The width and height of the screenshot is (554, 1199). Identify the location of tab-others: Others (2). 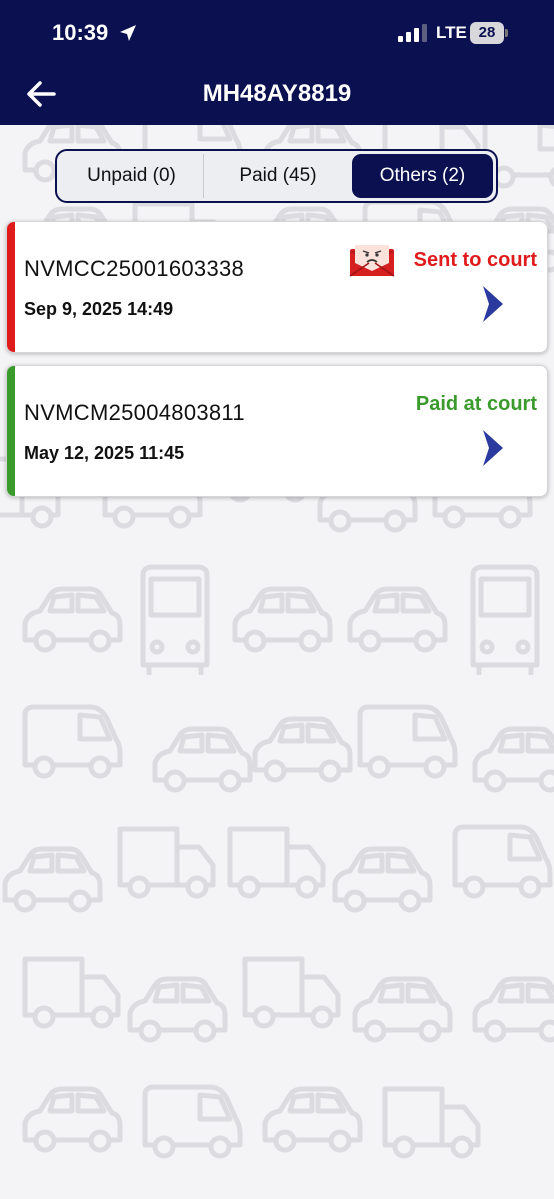
(422, 176).